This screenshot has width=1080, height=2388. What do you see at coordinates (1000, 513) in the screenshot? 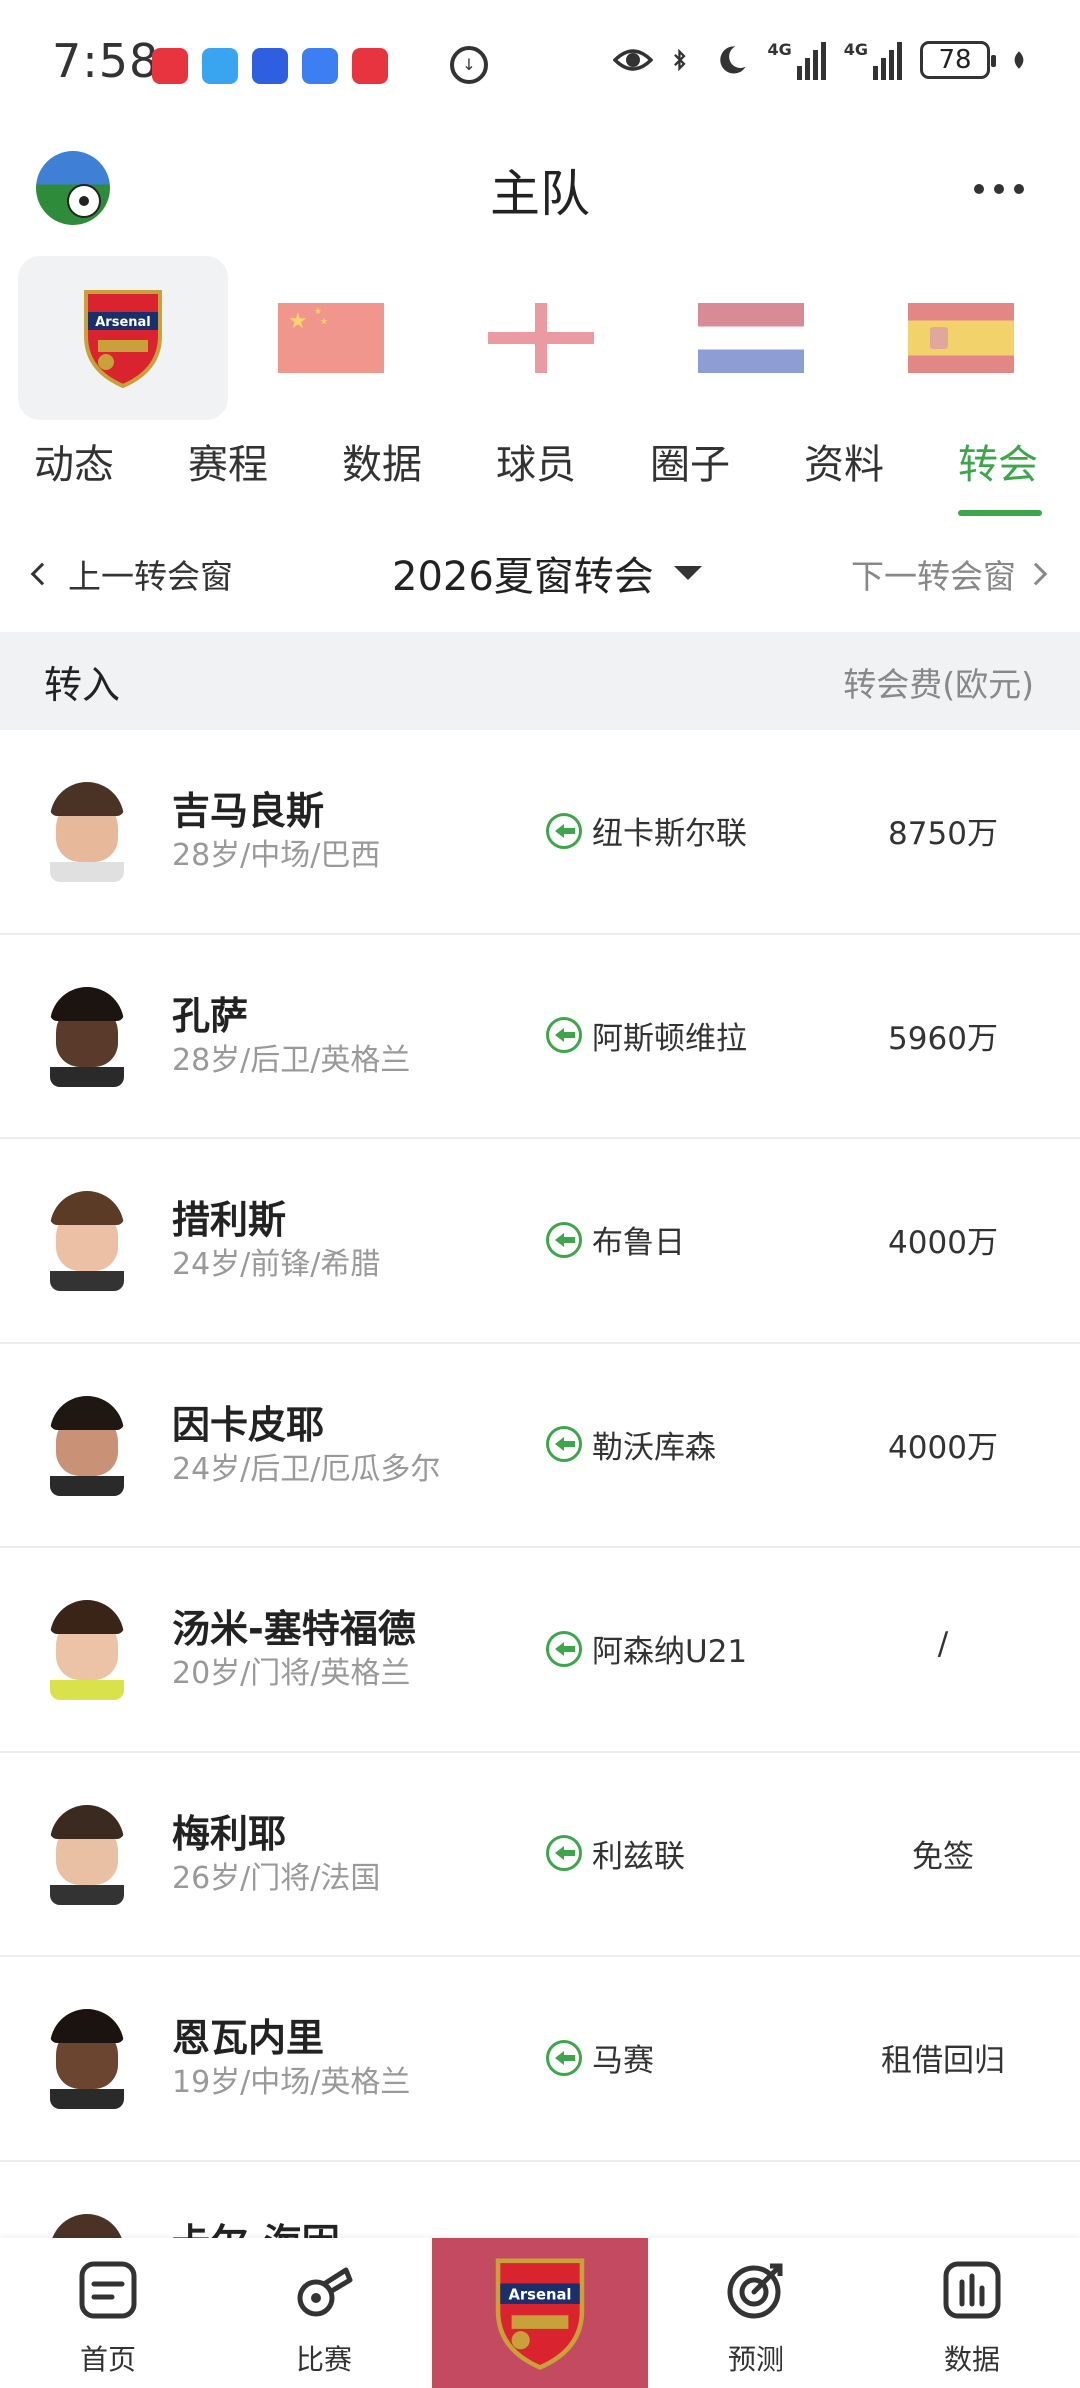
I see `active-tab-indicator` at bounding box center [1000, 513].